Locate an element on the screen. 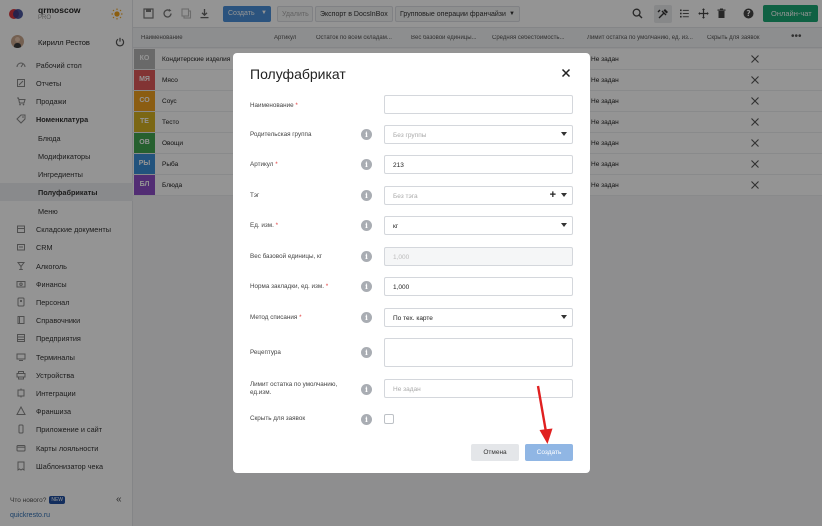 This screenshot has height=526, width=822. create-submit-button: Создать is located at coordinates (549, 452).